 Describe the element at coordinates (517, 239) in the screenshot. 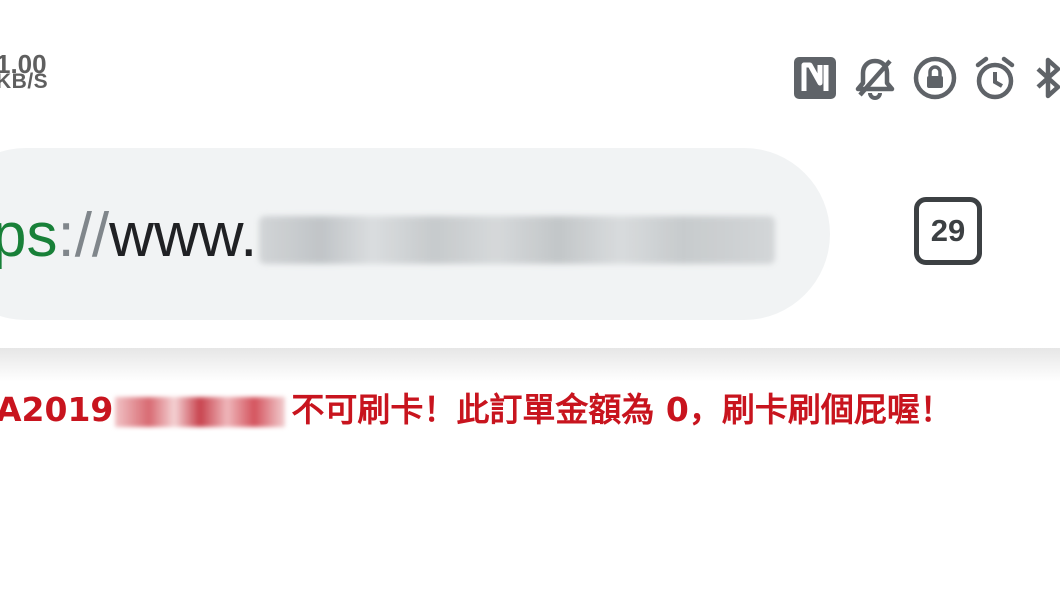

I see `url-redacted-domain` at that location.